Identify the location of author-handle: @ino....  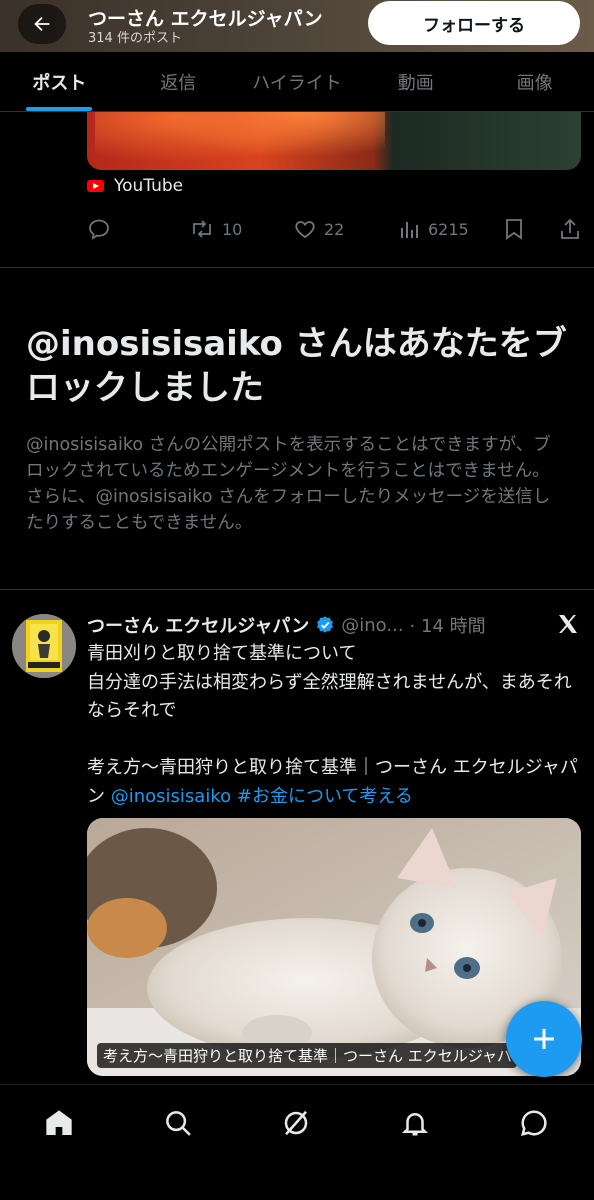
(372, 625).